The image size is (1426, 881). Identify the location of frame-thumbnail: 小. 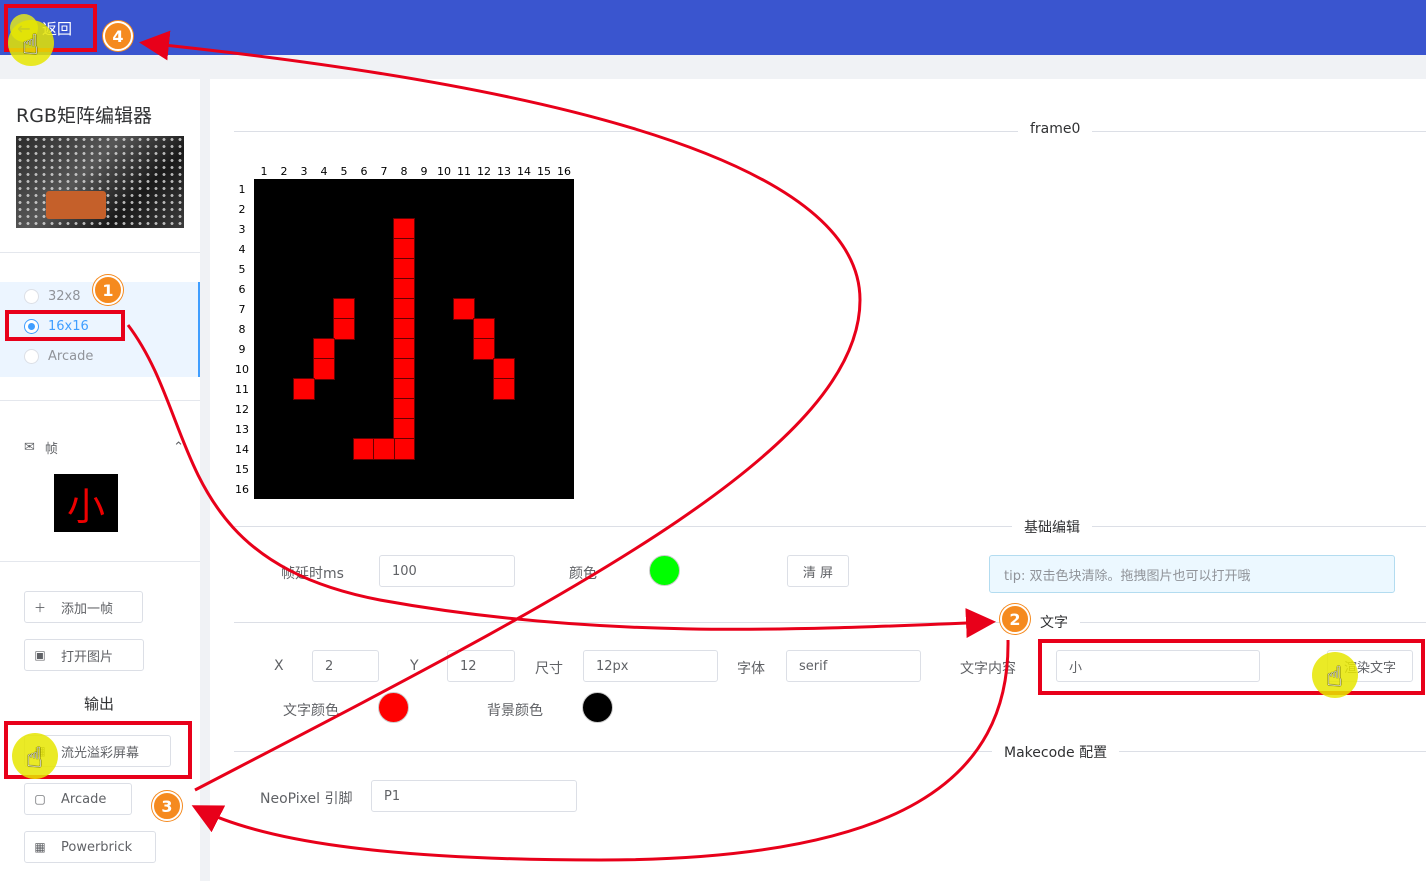
(86, 503).